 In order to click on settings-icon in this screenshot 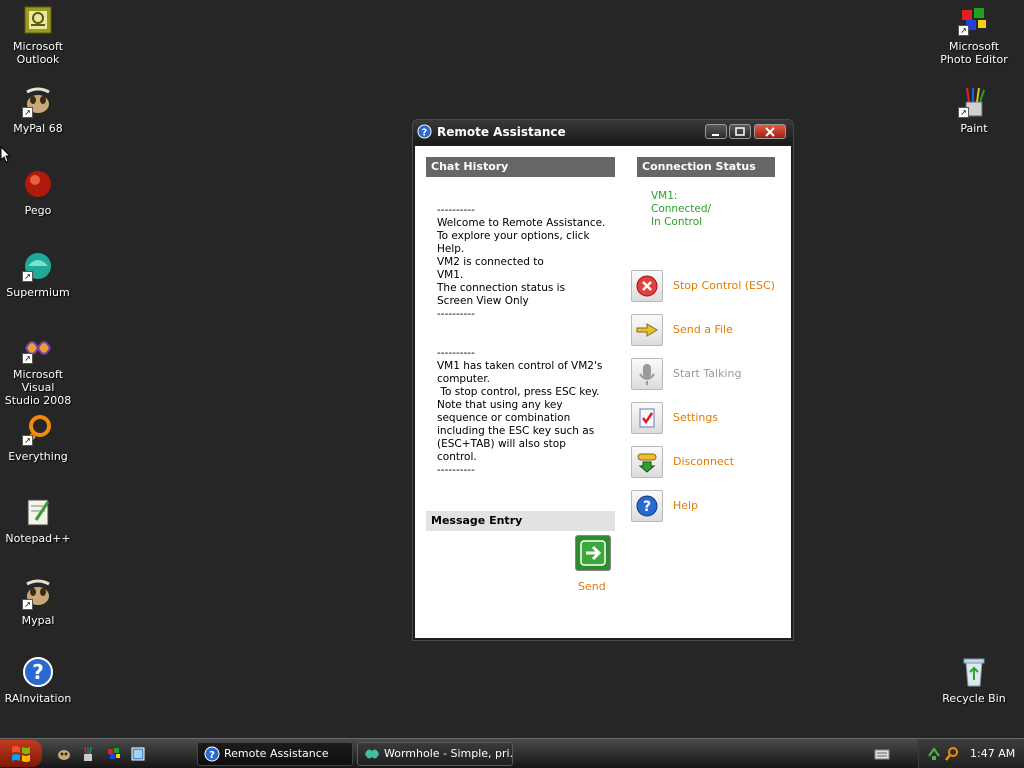, I will do `click(647, 418)`.